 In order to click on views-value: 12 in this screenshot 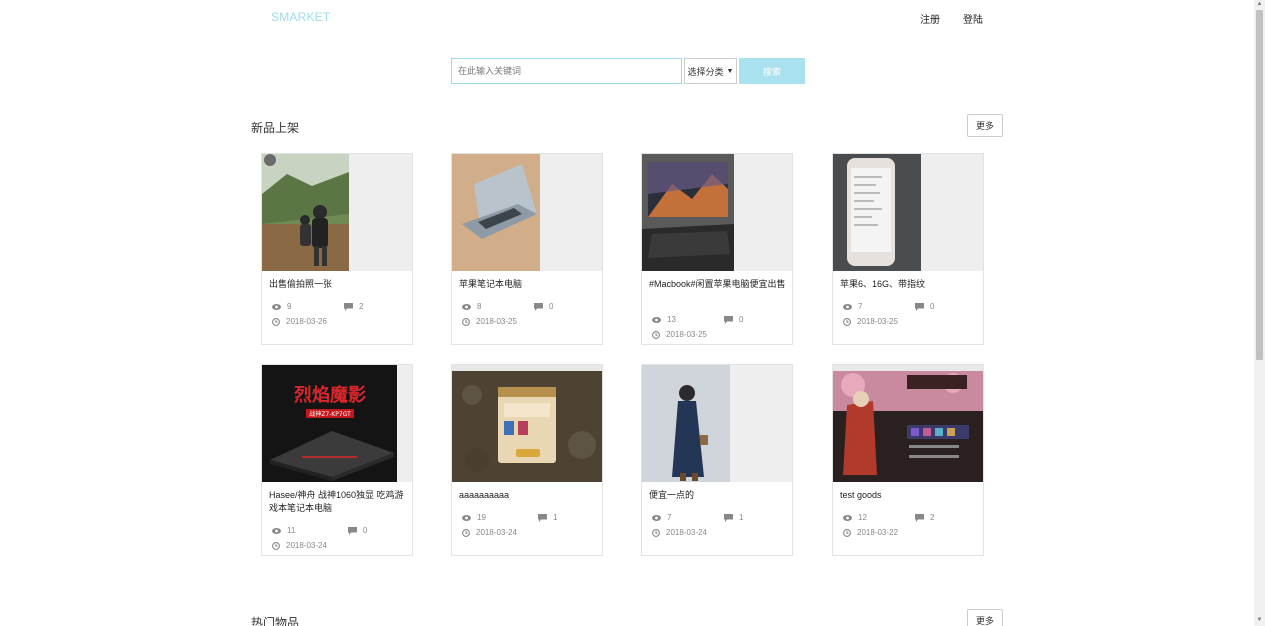, I will do `click(862, 517)`.